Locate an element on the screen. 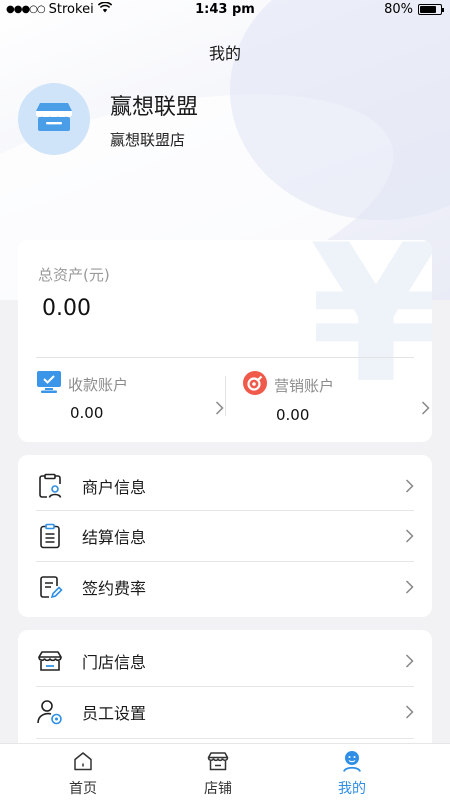 This screenshot has height=800, width=450. clock: 1:43 pm is located at coordinates (225, 9).